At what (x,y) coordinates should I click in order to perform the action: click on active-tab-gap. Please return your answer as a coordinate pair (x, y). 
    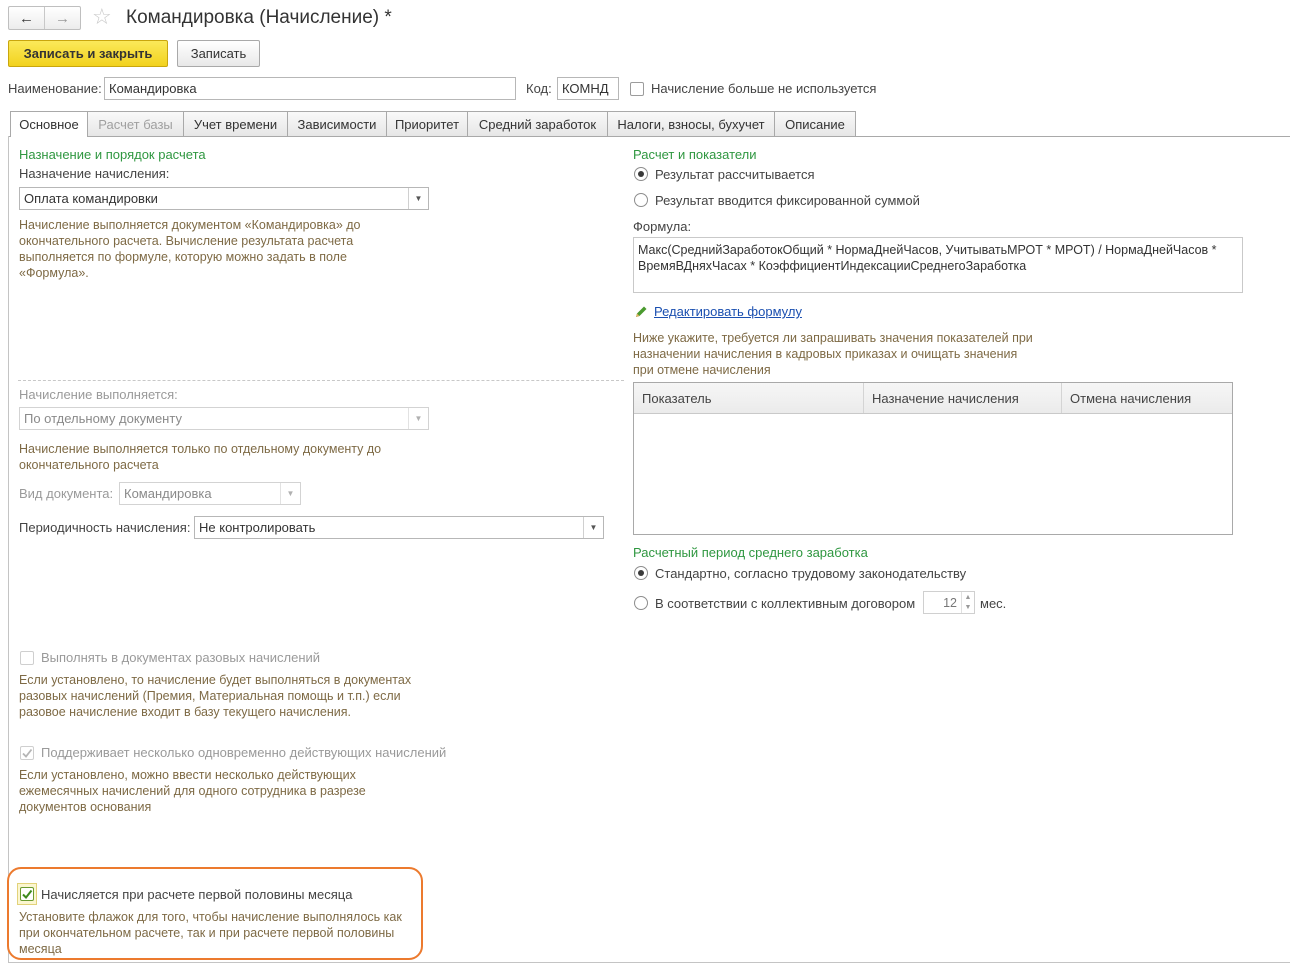
    Looking at the image, I should click on (49, 136).